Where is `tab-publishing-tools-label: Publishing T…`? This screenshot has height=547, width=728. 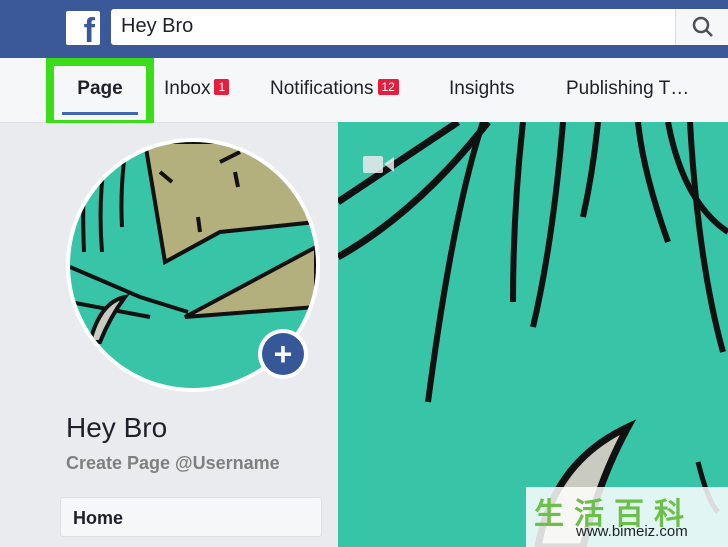
tab-publishing-tools-label: Publishing T… is located at coordinates (628, 88).